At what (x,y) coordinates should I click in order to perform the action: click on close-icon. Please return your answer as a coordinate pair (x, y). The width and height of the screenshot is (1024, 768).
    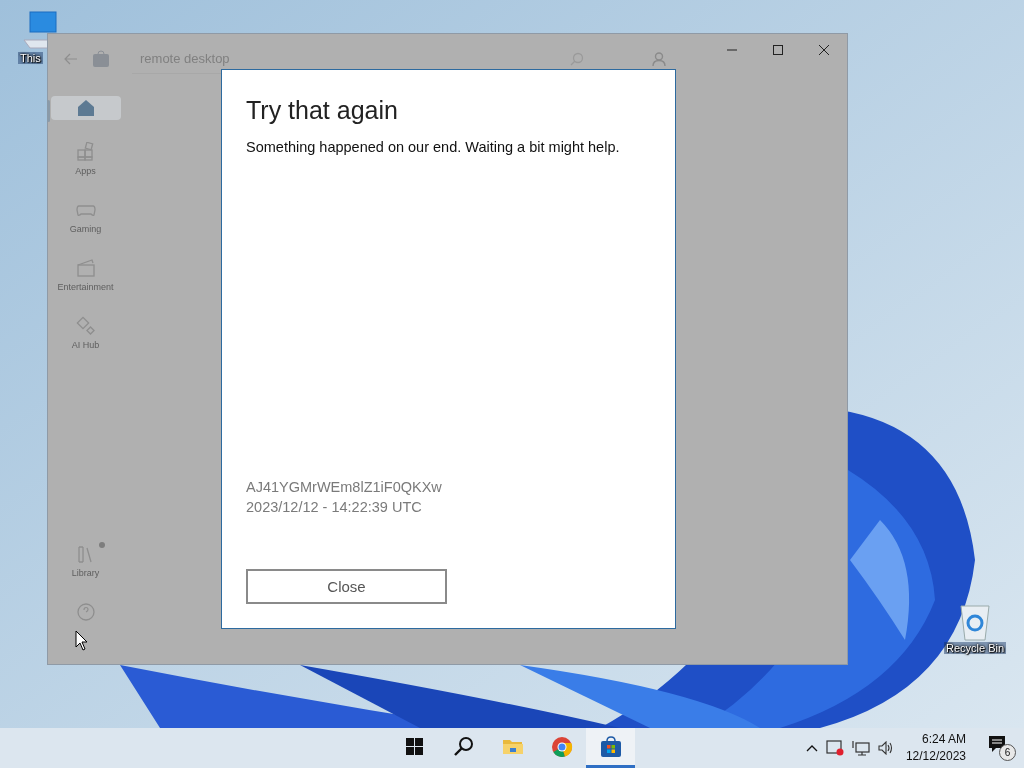
    Looking at the image, I should click on (824, 50).